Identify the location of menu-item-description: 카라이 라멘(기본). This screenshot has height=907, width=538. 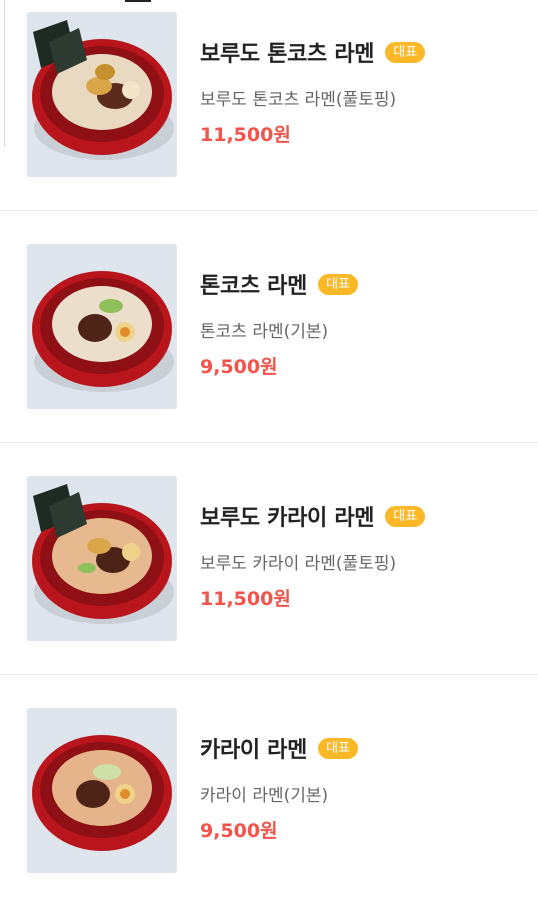
(264, 796).